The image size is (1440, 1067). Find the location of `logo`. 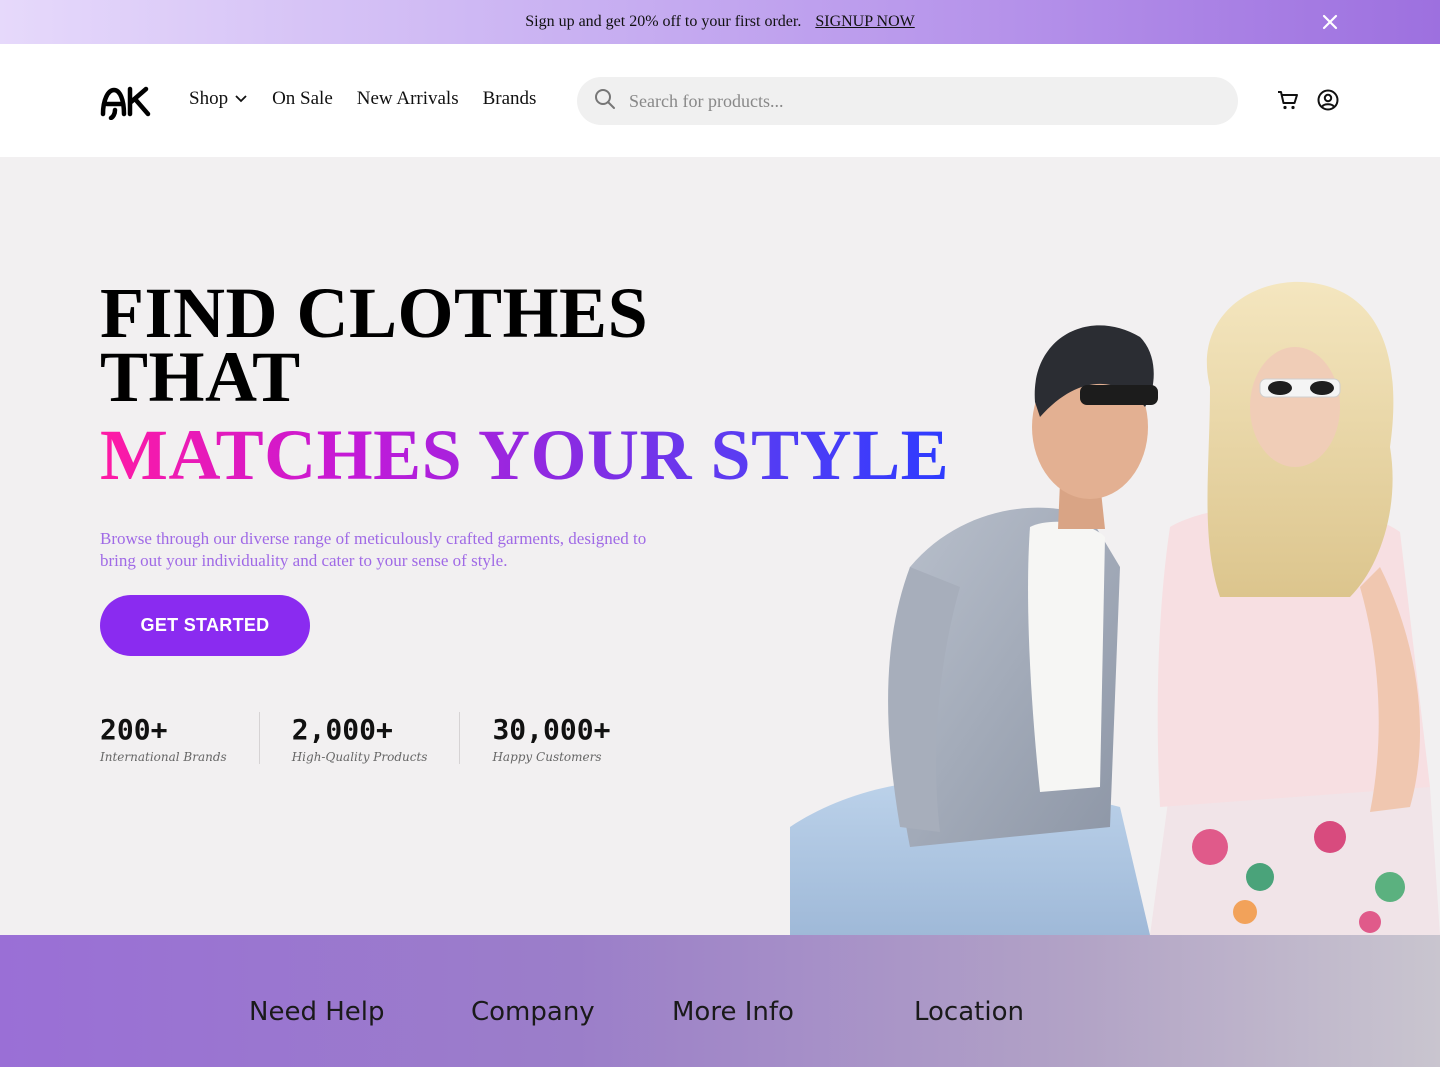

logo is located at coordinates (126, 103).